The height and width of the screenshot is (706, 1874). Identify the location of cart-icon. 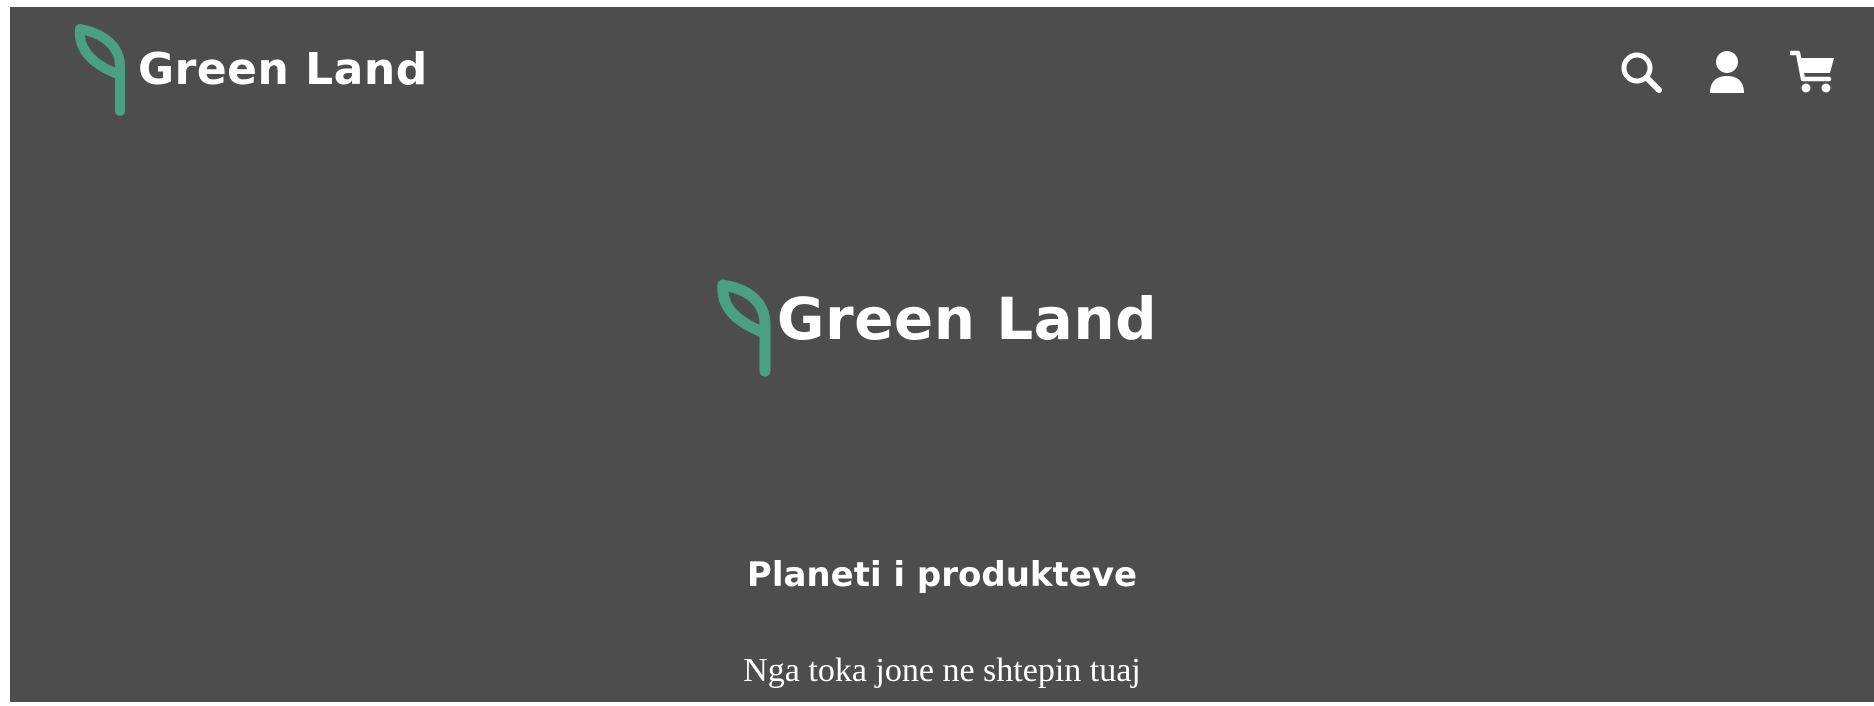
(1813, 72).